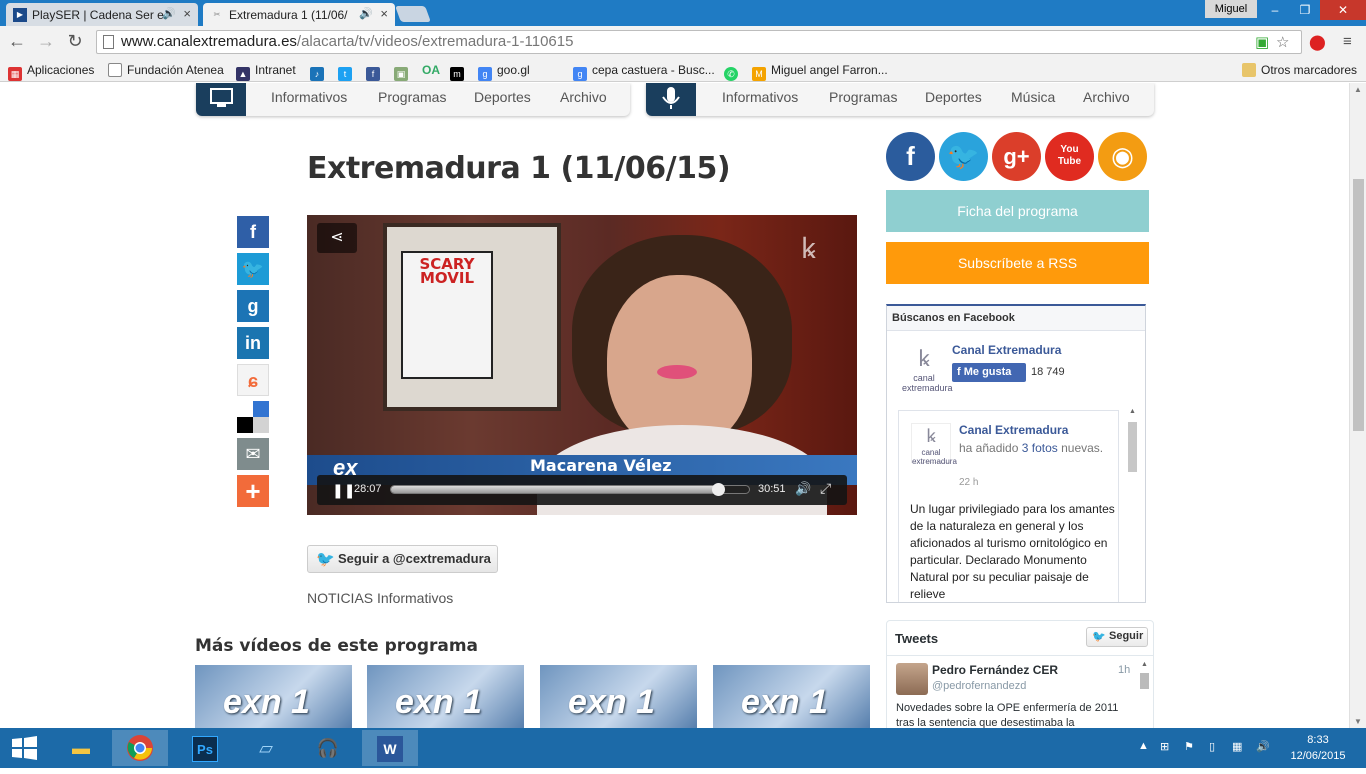 The height and width of the screenshot is (774, 1366). What do you see at coordinates (75, 41) in the screenshot?
I see `reload-icon: ↻` at bounding box center [75, 41].